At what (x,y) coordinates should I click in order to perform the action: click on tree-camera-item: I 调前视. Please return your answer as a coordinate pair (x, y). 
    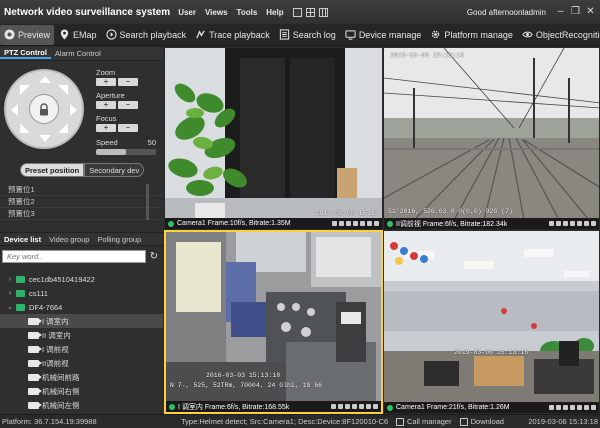
    Looking at the image, I should click on (81, 349).